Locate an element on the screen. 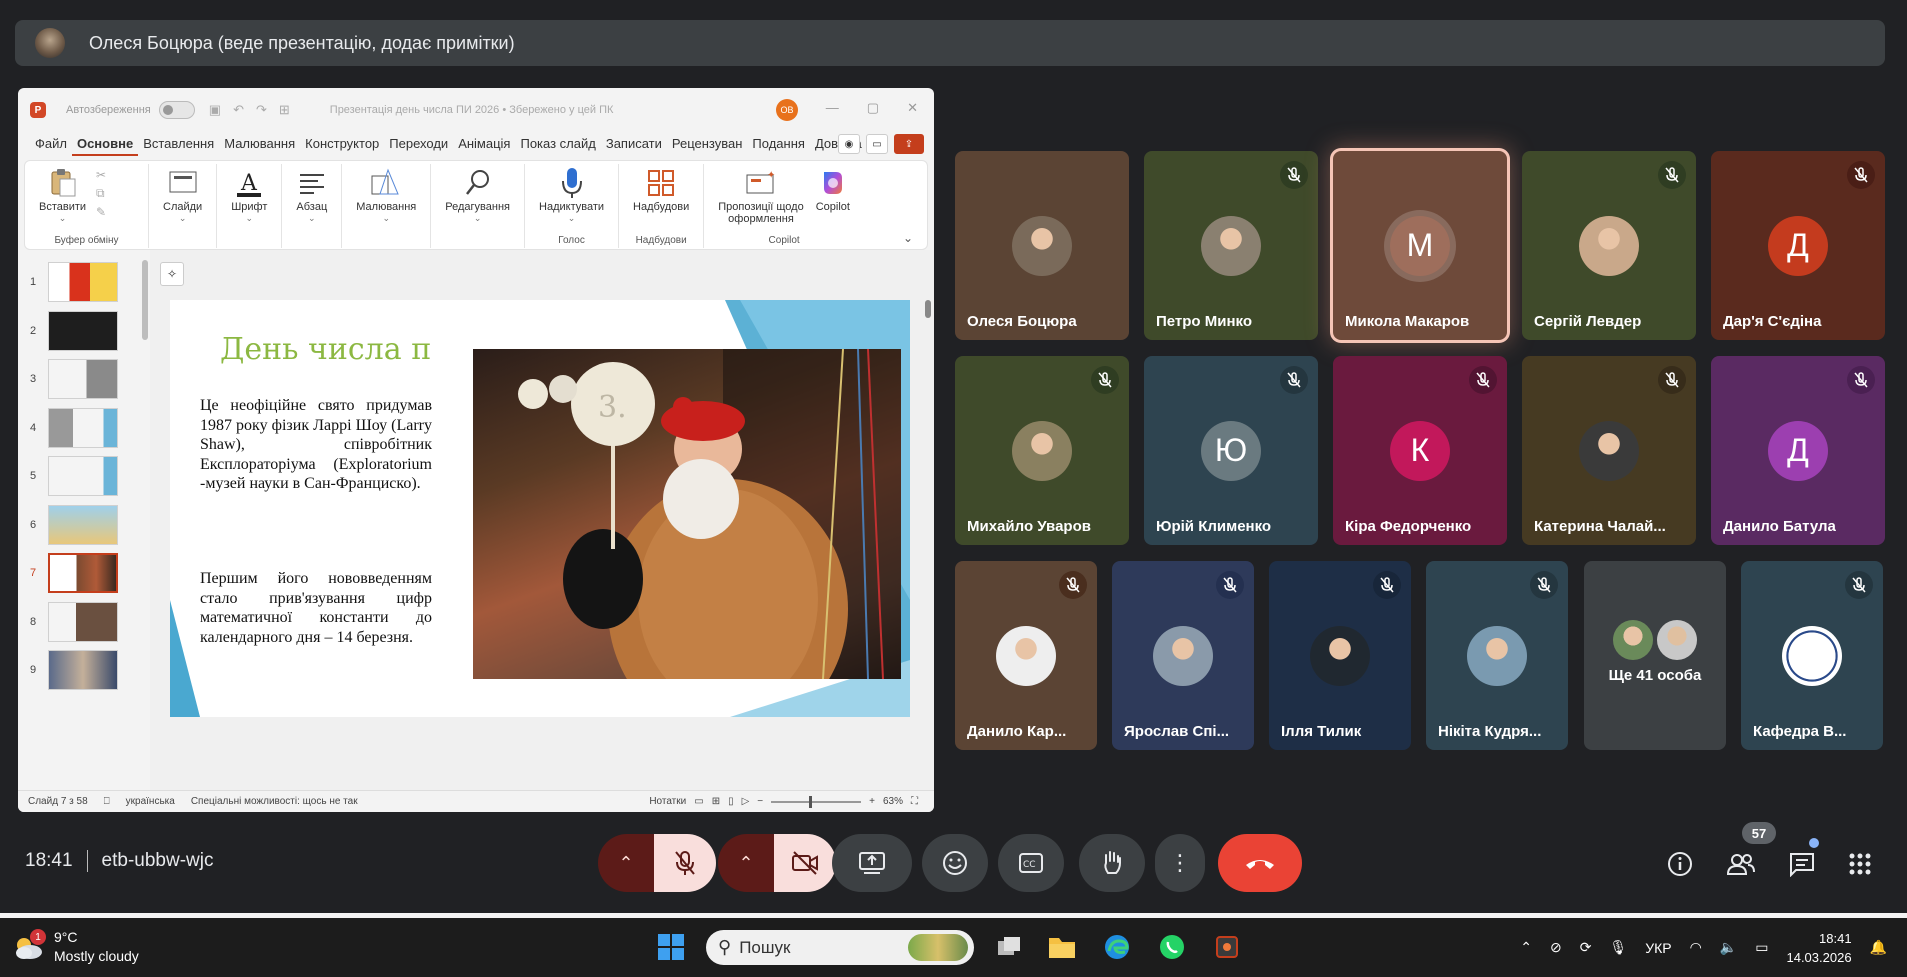  taskbar-search: ⚲ Пошук is located at coordinates (840, 947).